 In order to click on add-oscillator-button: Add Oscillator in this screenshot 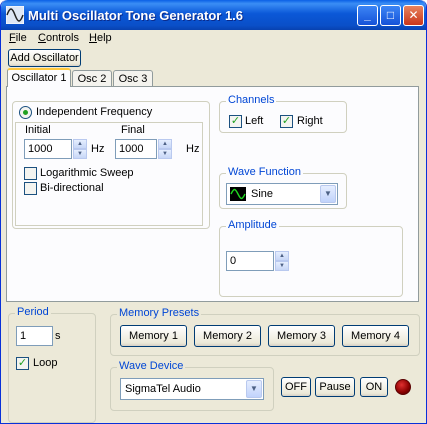, I will do `click(44, 58)`.